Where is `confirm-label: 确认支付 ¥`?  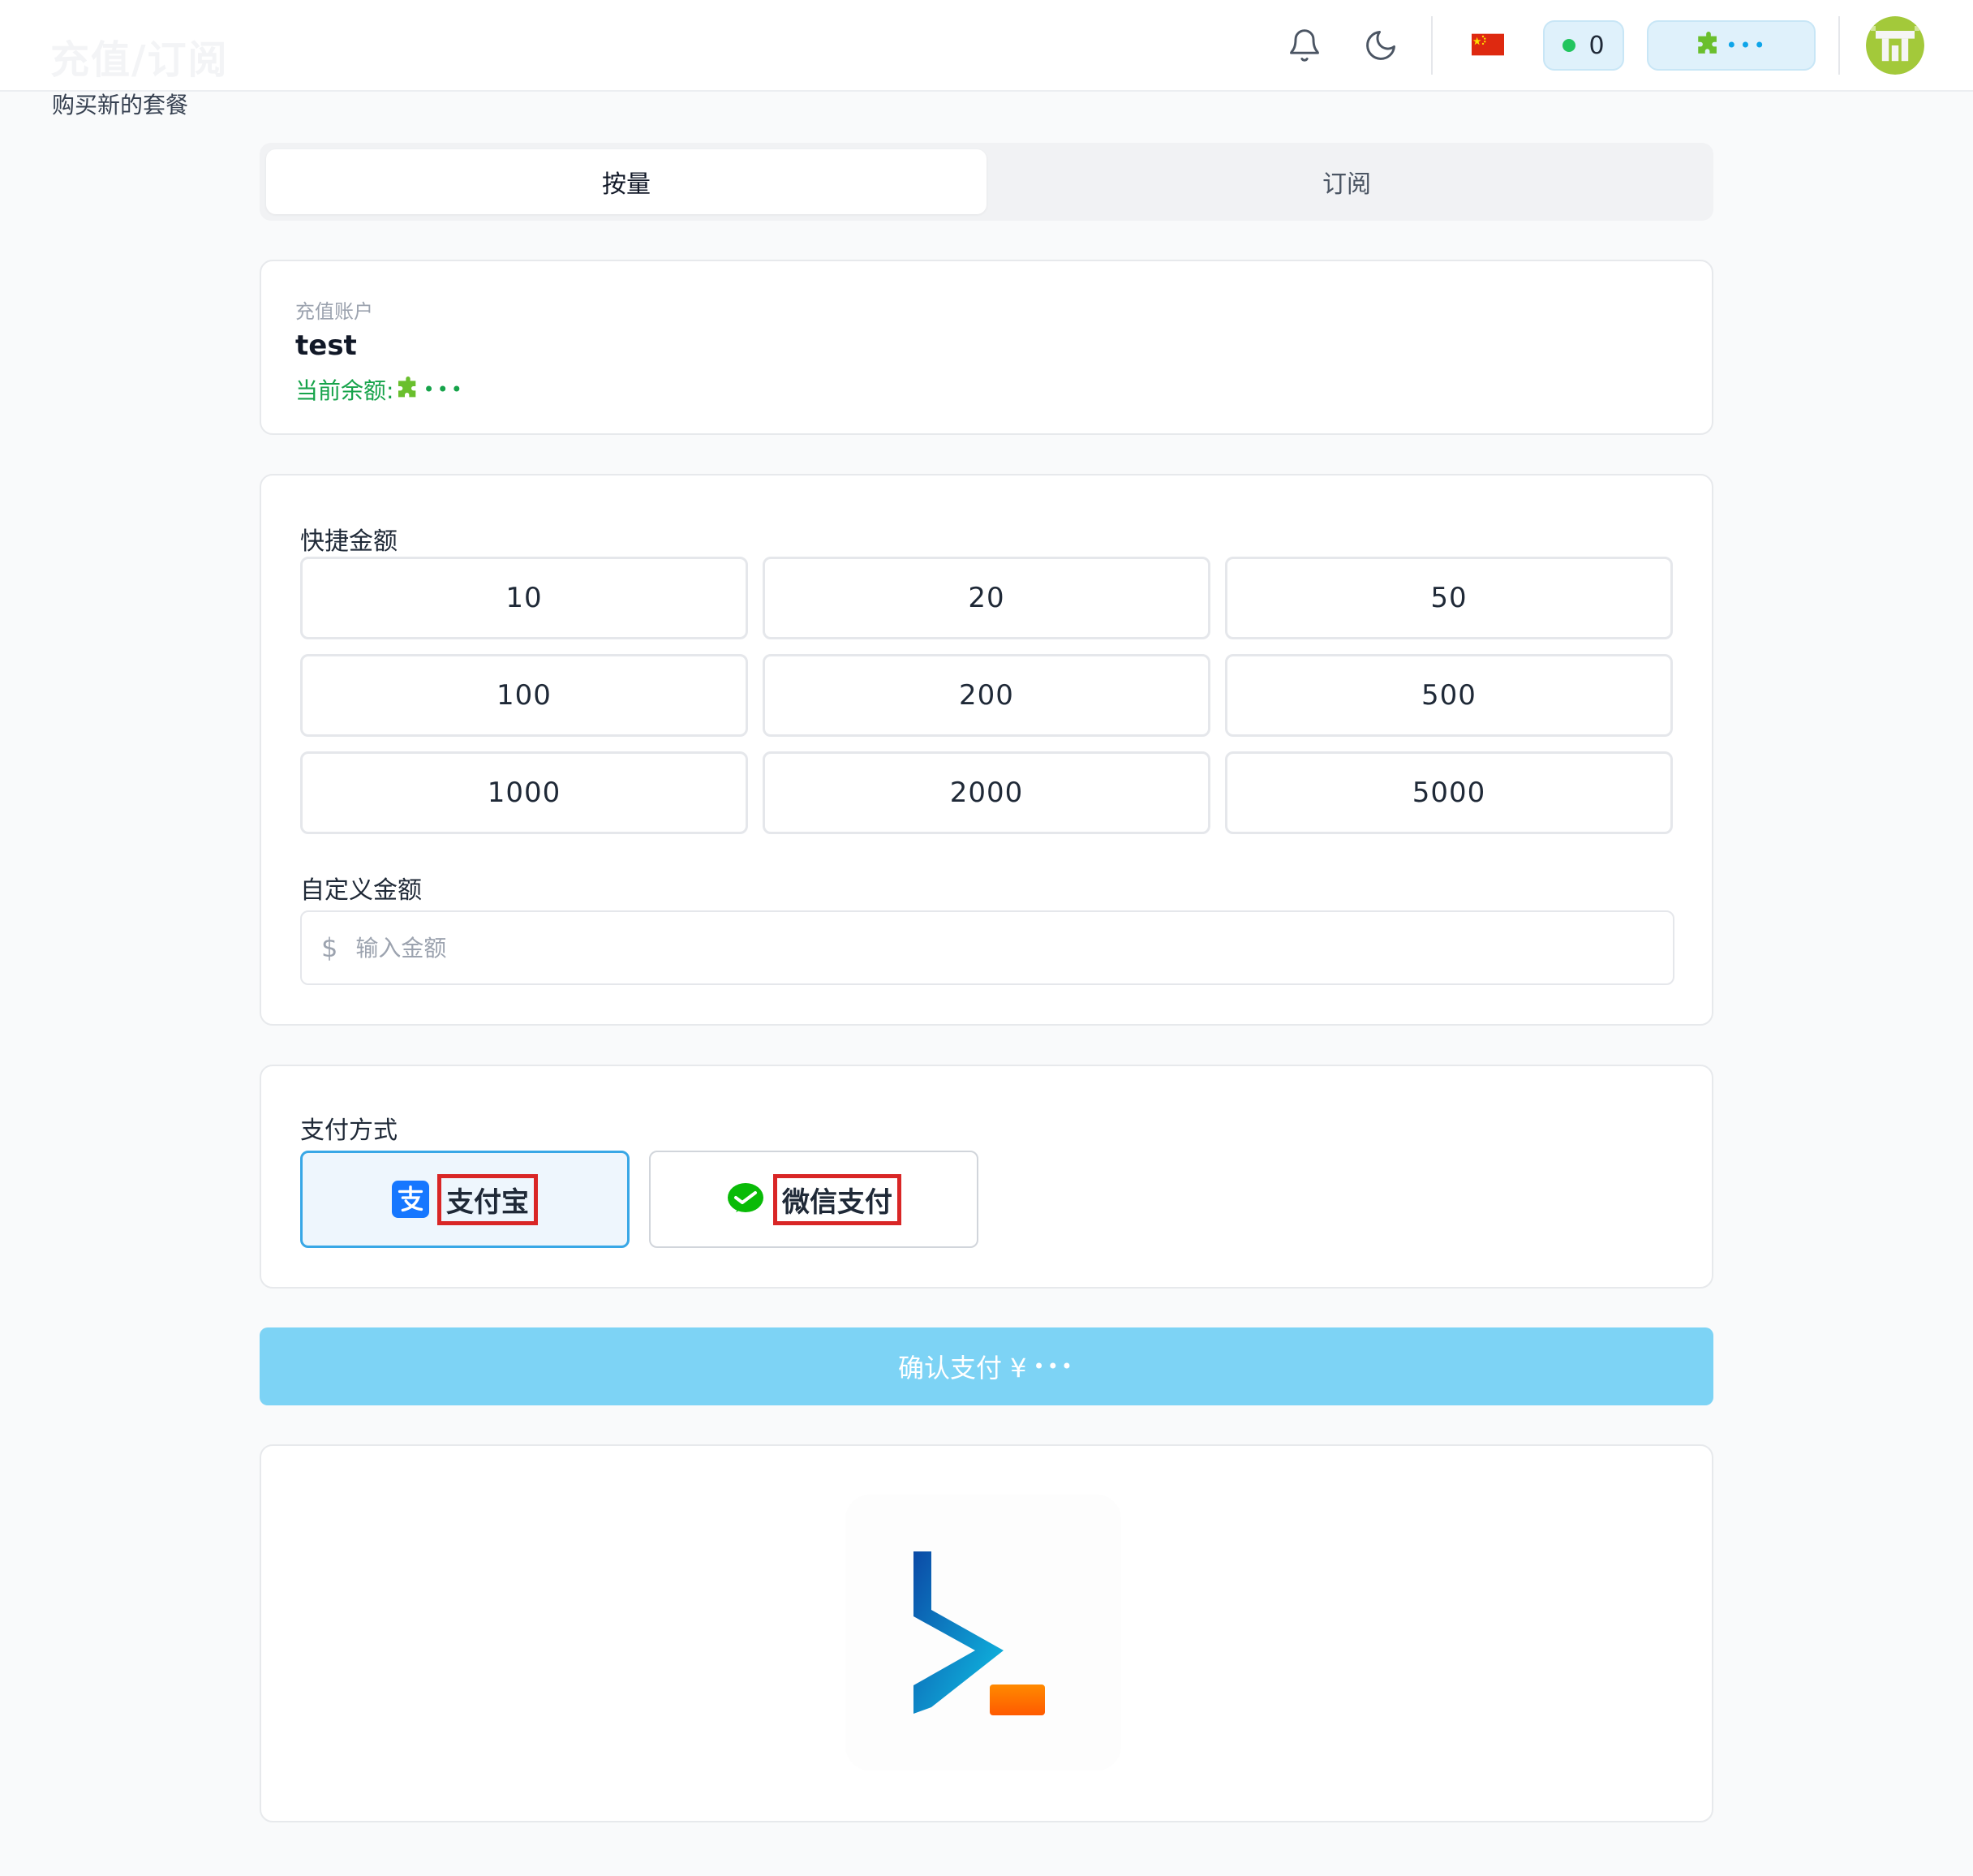 confirm-label: 确认支付 ¥ is located at coordinates (962, 1368).